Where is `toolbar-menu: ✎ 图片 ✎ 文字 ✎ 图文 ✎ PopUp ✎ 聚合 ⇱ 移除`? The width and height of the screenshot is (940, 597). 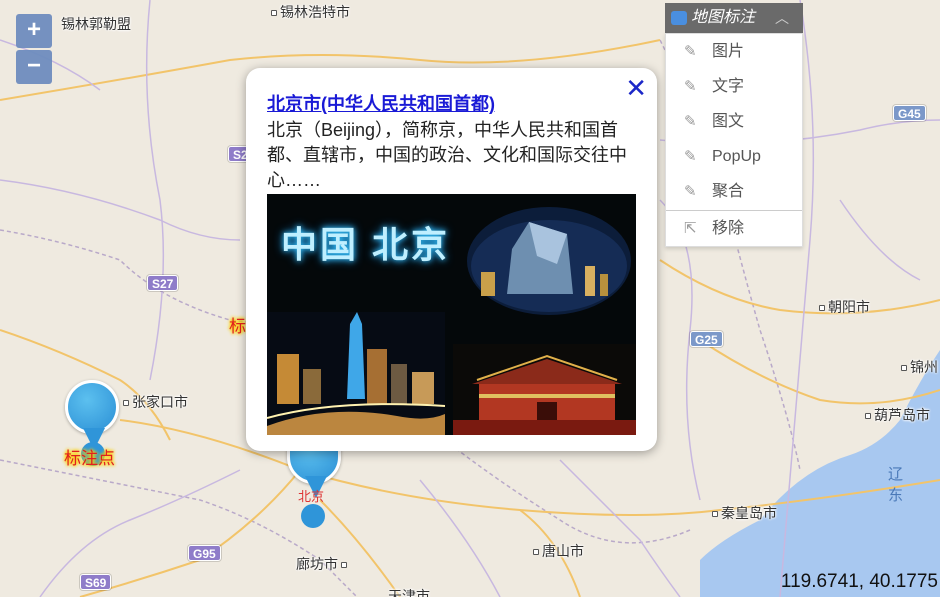
toolbar-menu: ✎ 图片 ✎ 文字 ✎ 图文 ✎ PopUp ✎ 聚合 ⇱ 移除 is located at coordinates (734, 140).